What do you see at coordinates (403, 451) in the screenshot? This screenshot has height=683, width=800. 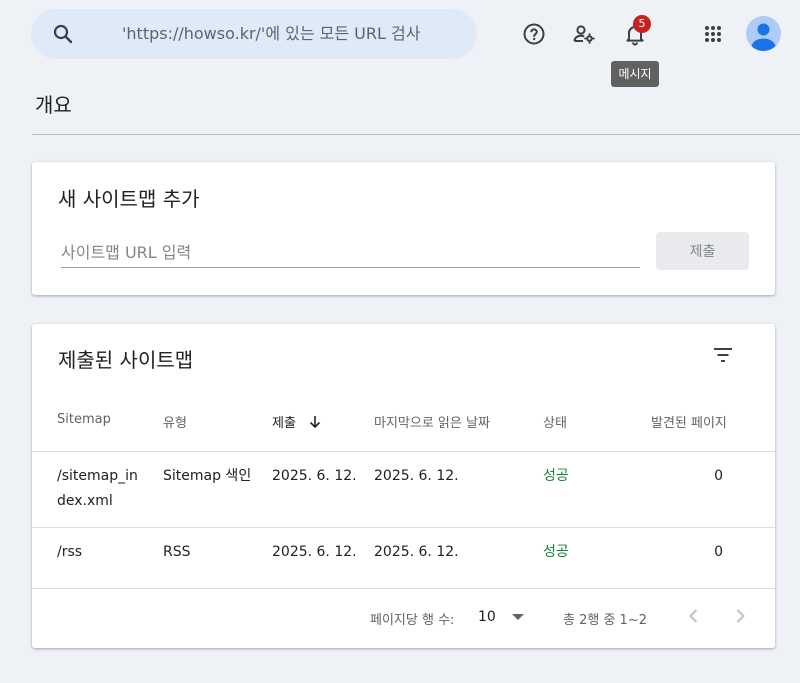 I see `header-divider` at bounding box center [403, 451].